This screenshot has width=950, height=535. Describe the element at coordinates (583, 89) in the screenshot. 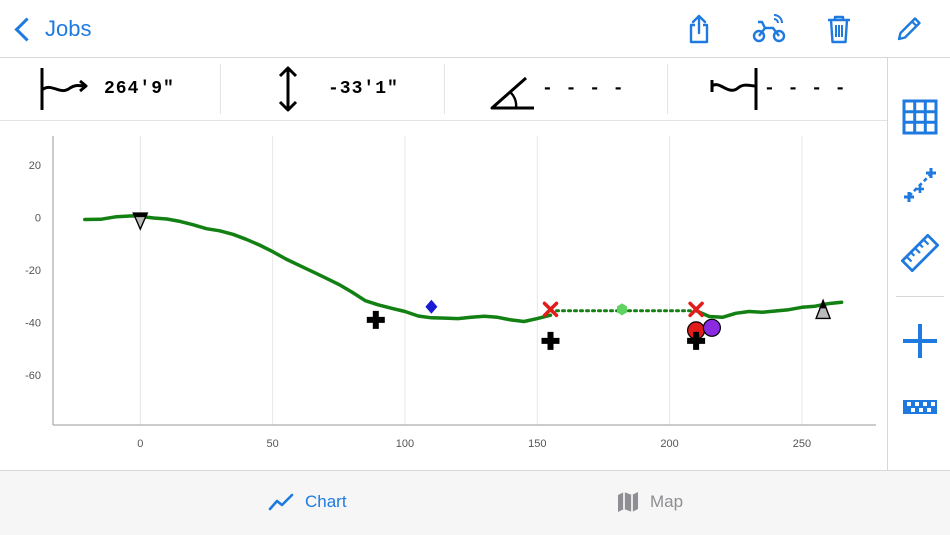

I see `angle-value: - - - -` at that location.